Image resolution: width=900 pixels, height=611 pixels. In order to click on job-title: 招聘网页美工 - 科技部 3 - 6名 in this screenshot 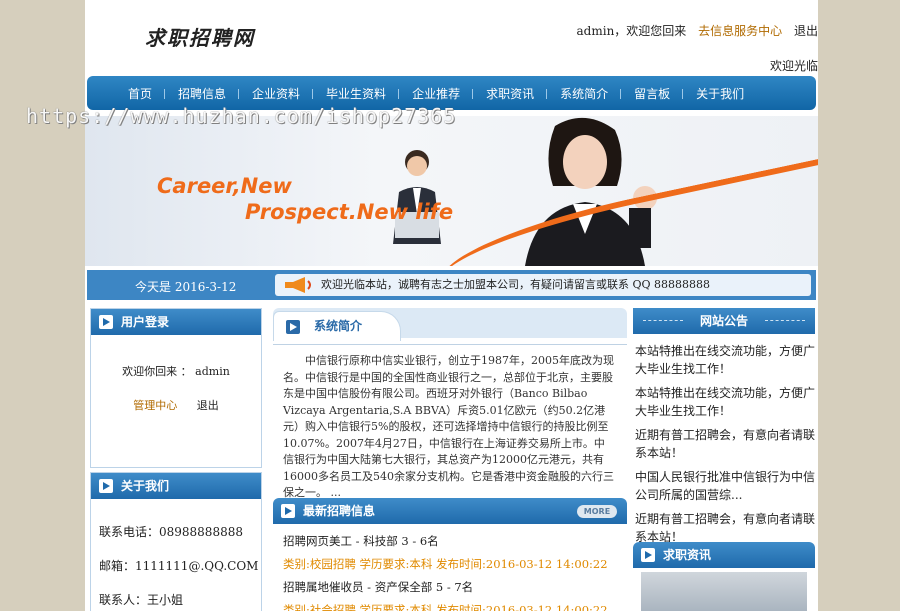, I will do `click(455, 541)`.